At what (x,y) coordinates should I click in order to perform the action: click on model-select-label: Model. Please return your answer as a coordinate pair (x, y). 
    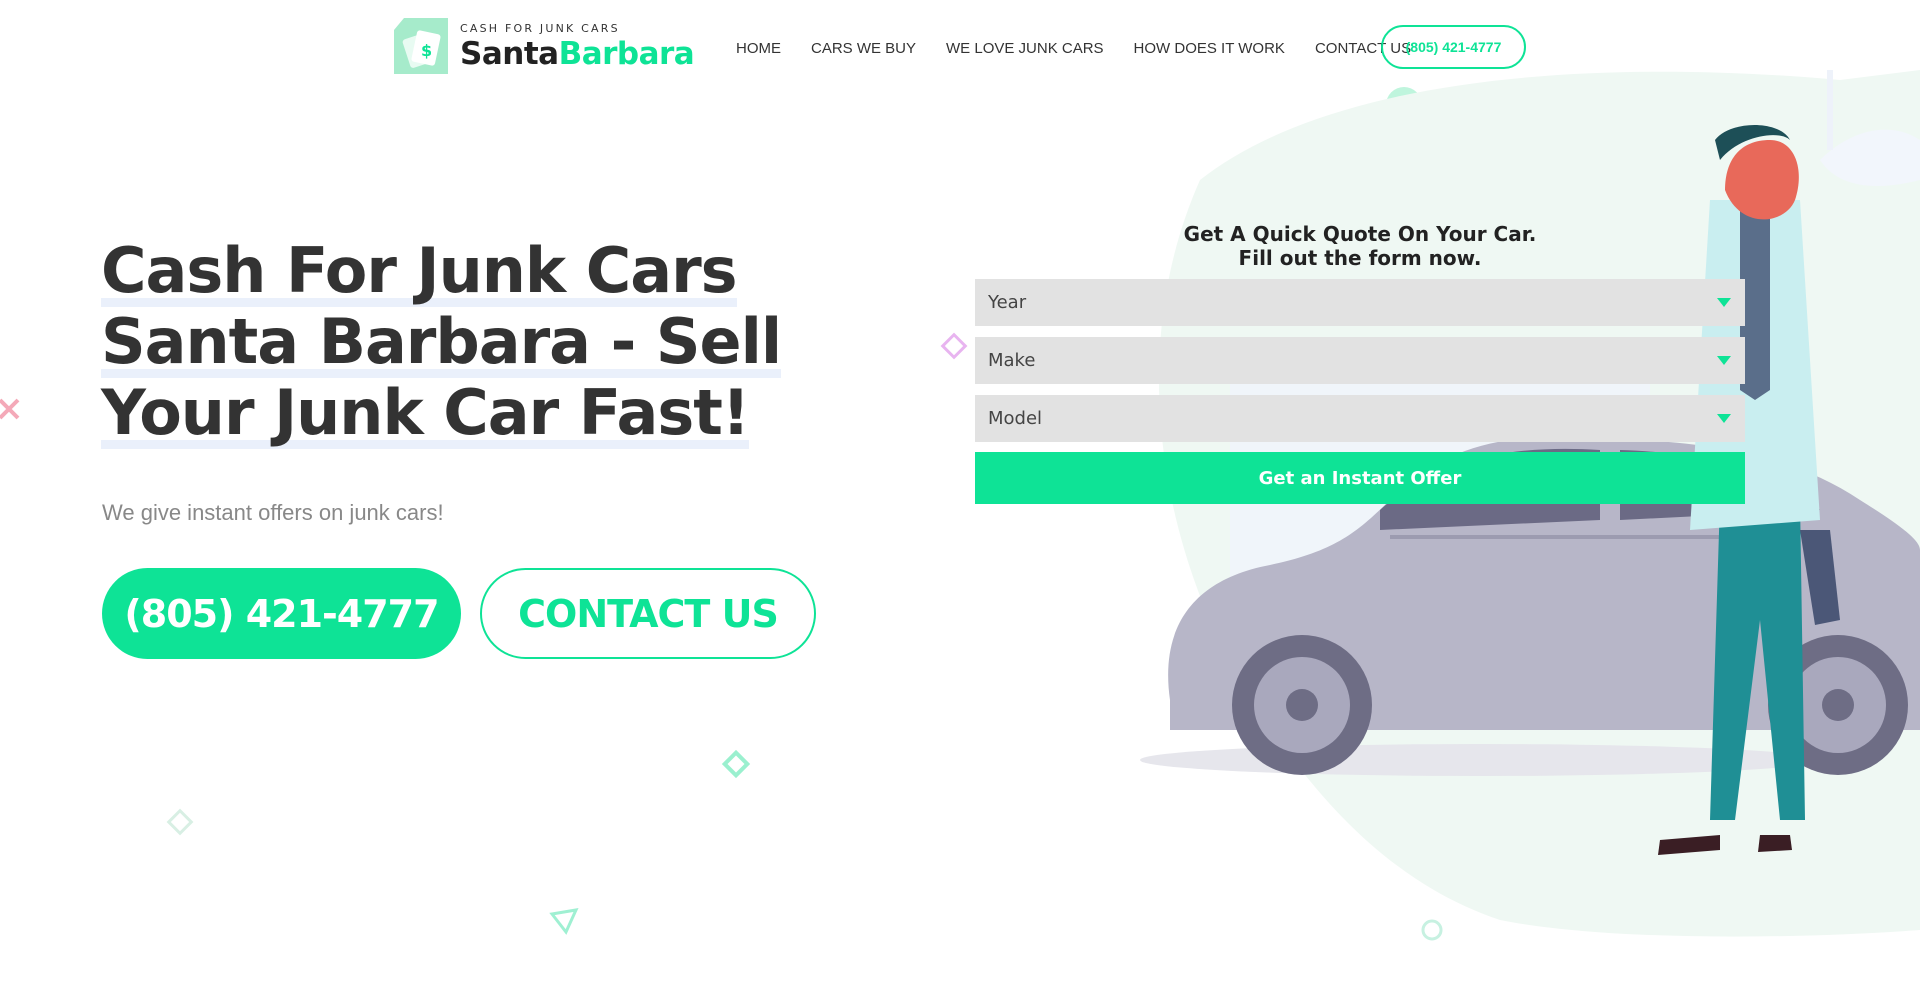
    Looking at the image, I should click on (1015, 418).